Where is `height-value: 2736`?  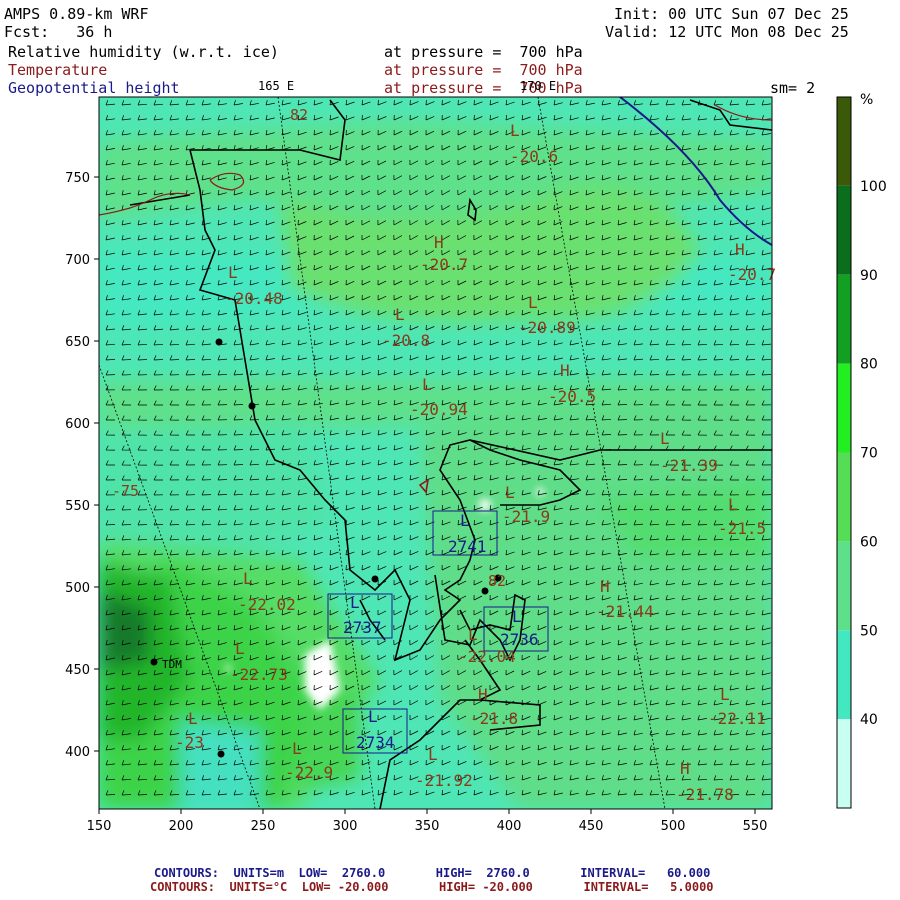
height-value: 2736 is located at coordinates (519, 639).